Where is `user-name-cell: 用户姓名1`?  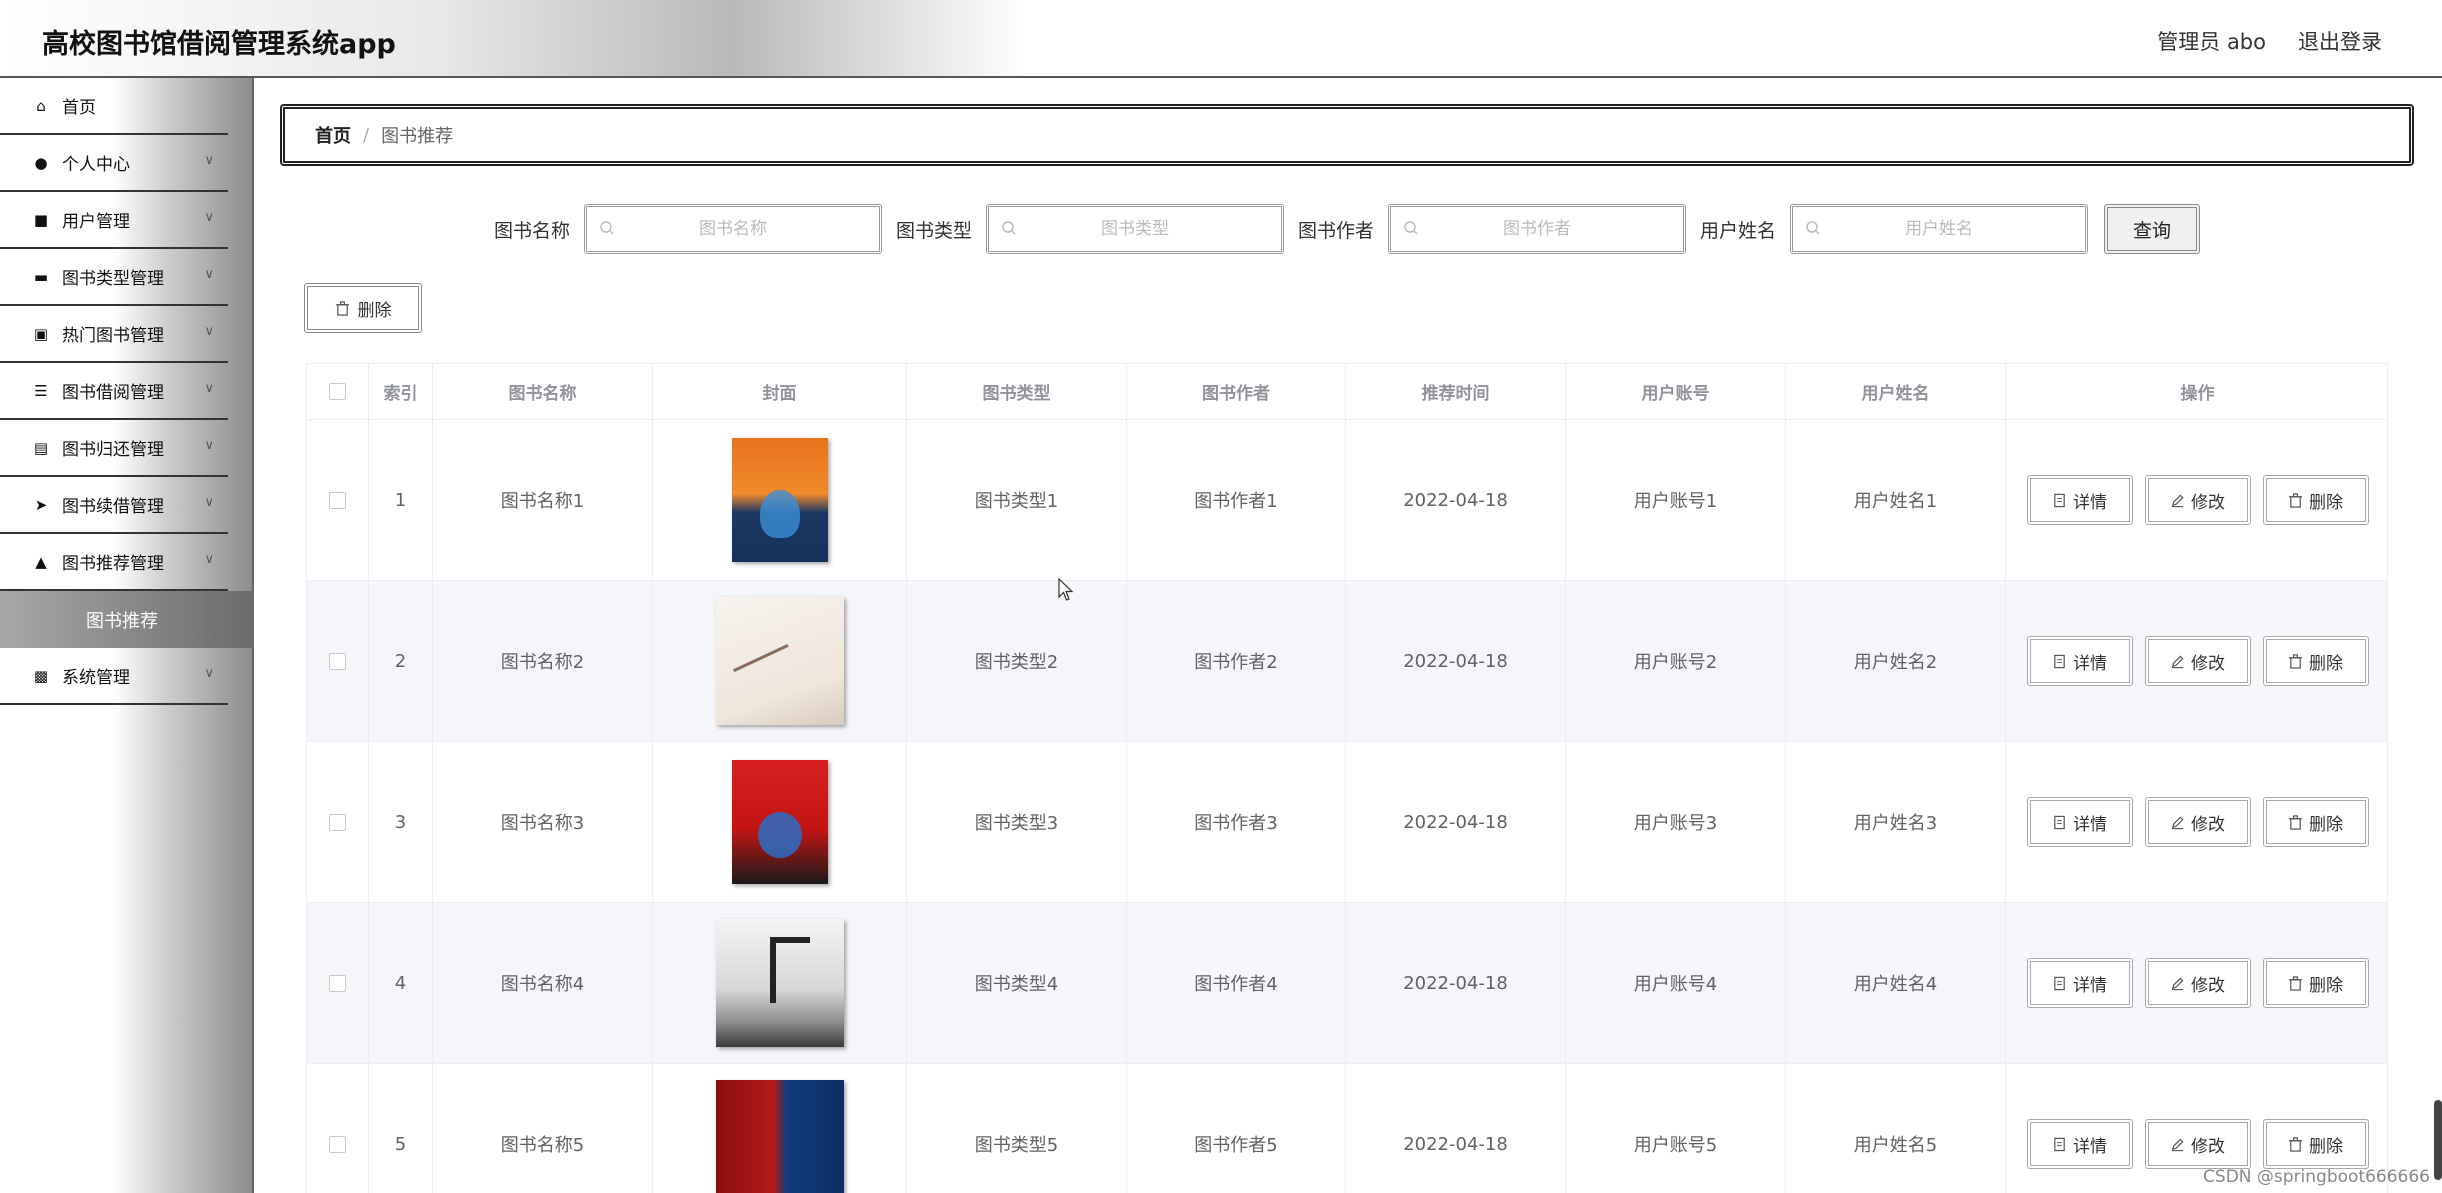 user-name-cell: 用户姓名1 is located at coordinates (1896, 500).